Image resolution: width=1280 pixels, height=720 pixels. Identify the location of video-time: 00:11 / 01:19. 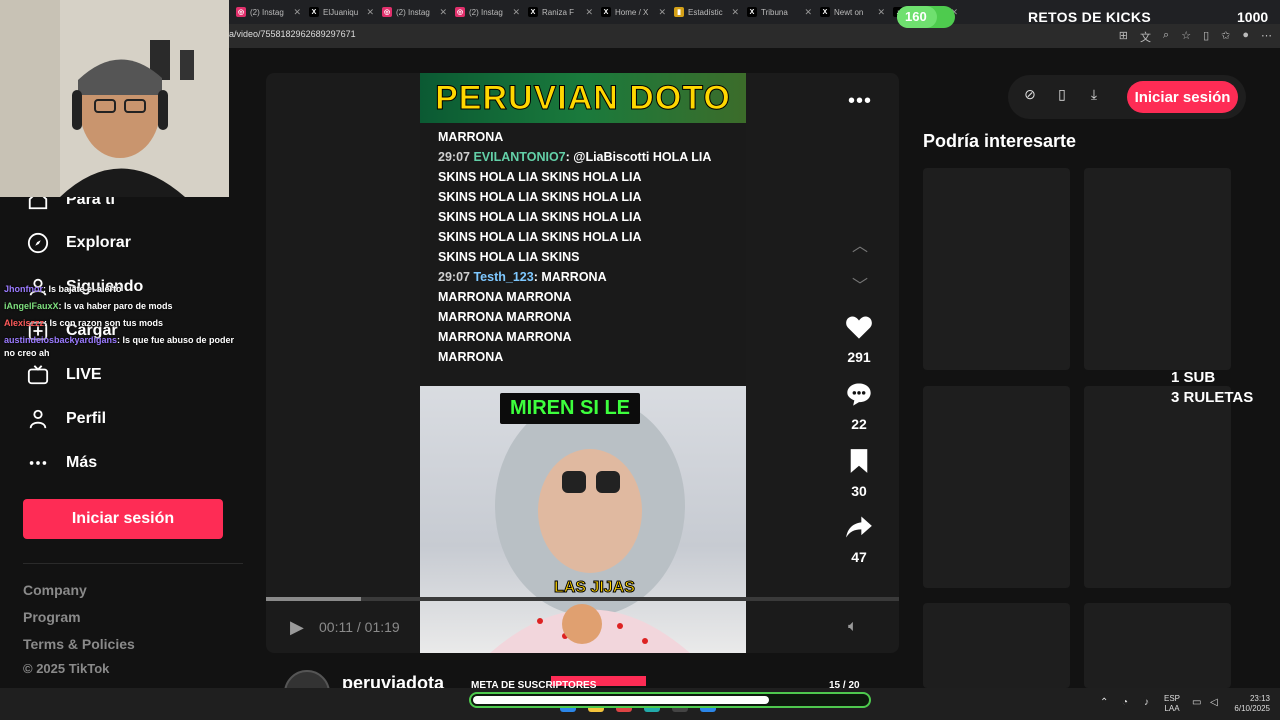
(359, 627).